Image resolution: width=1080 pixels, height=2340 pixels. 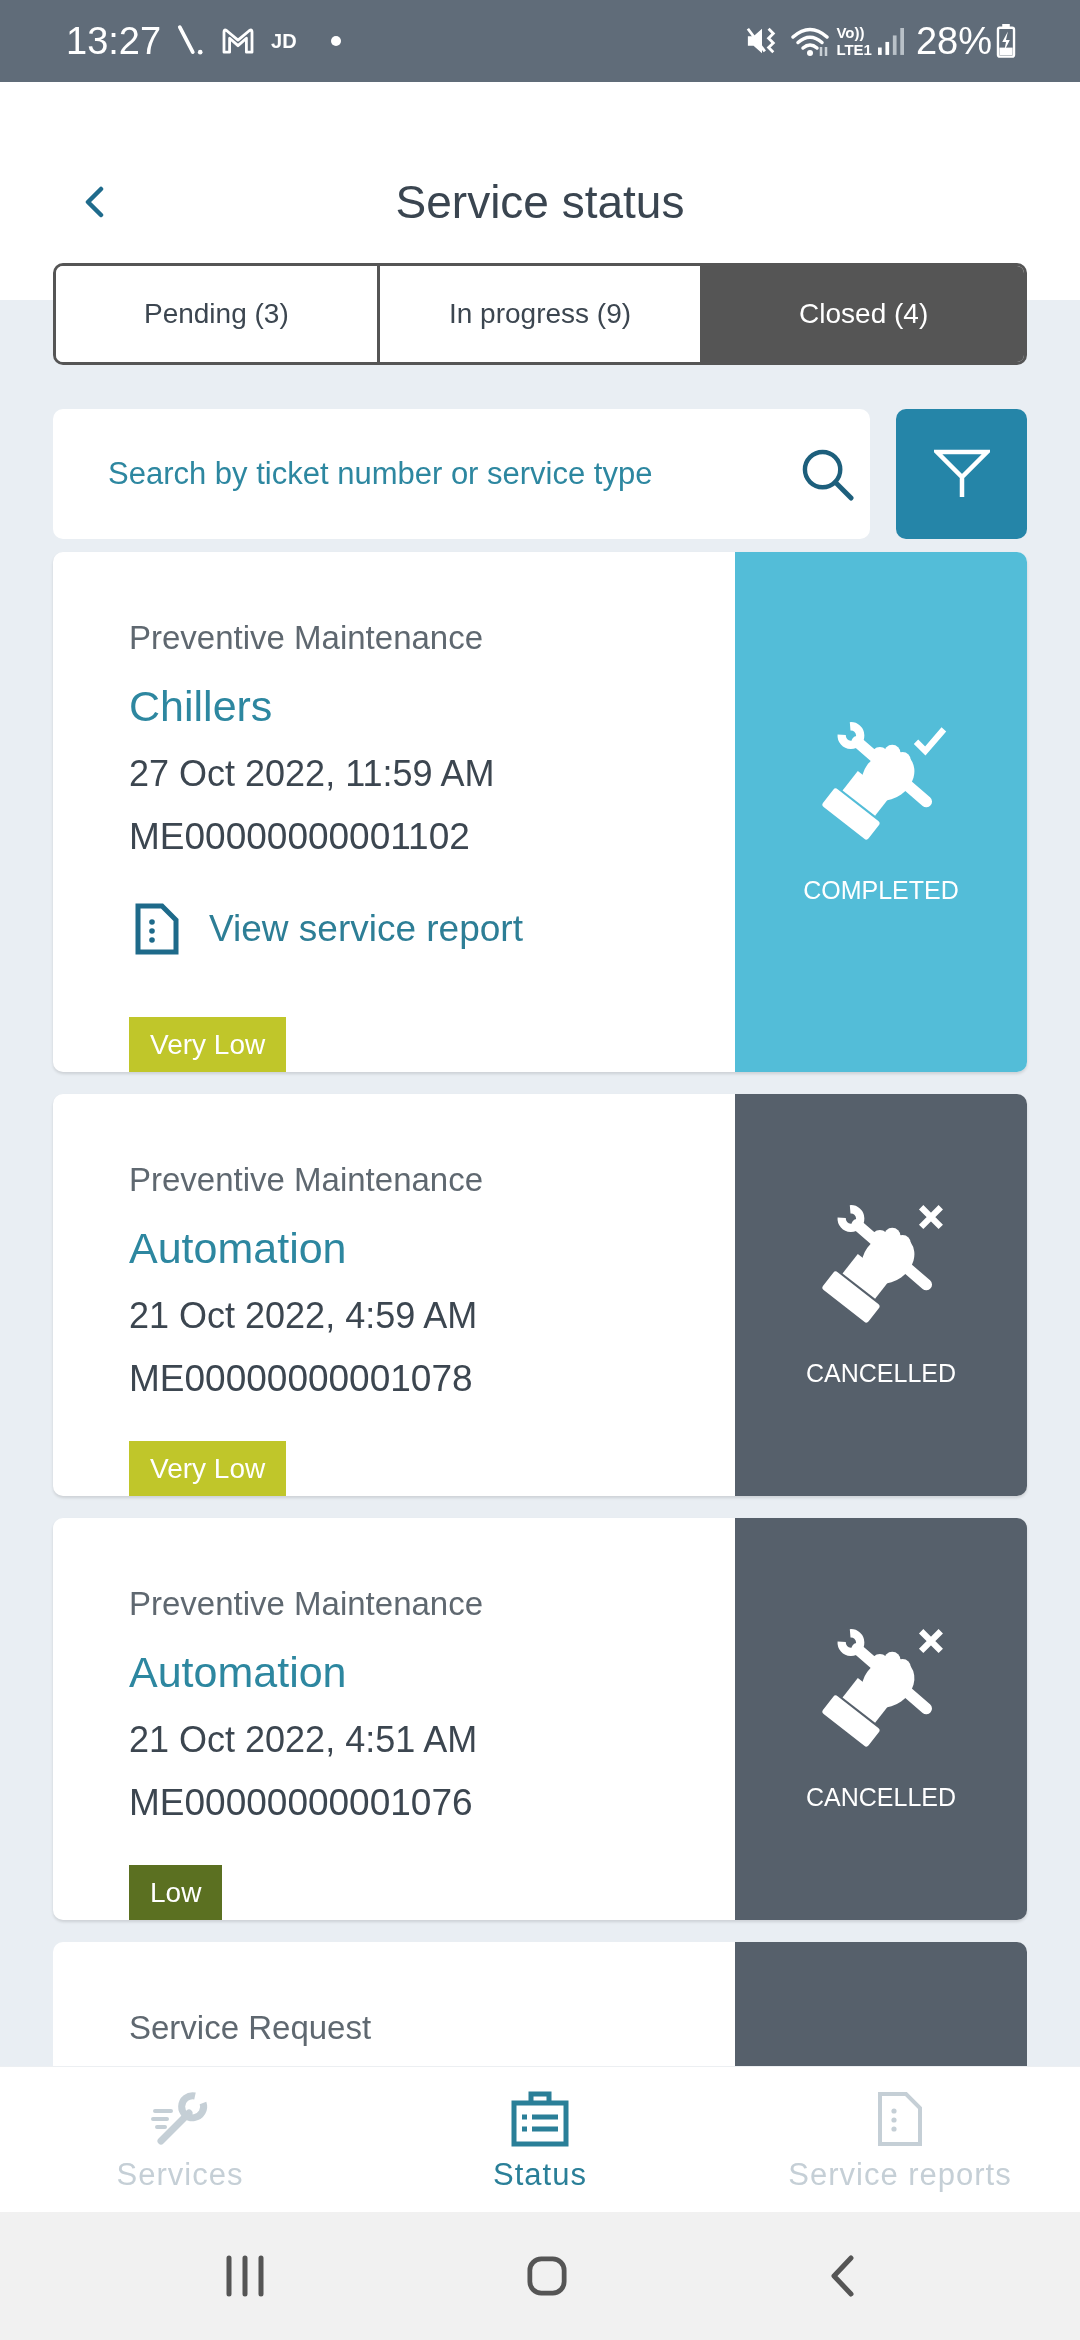 I want to click on network-type-label: LTE1, so click(x=854, y=49).